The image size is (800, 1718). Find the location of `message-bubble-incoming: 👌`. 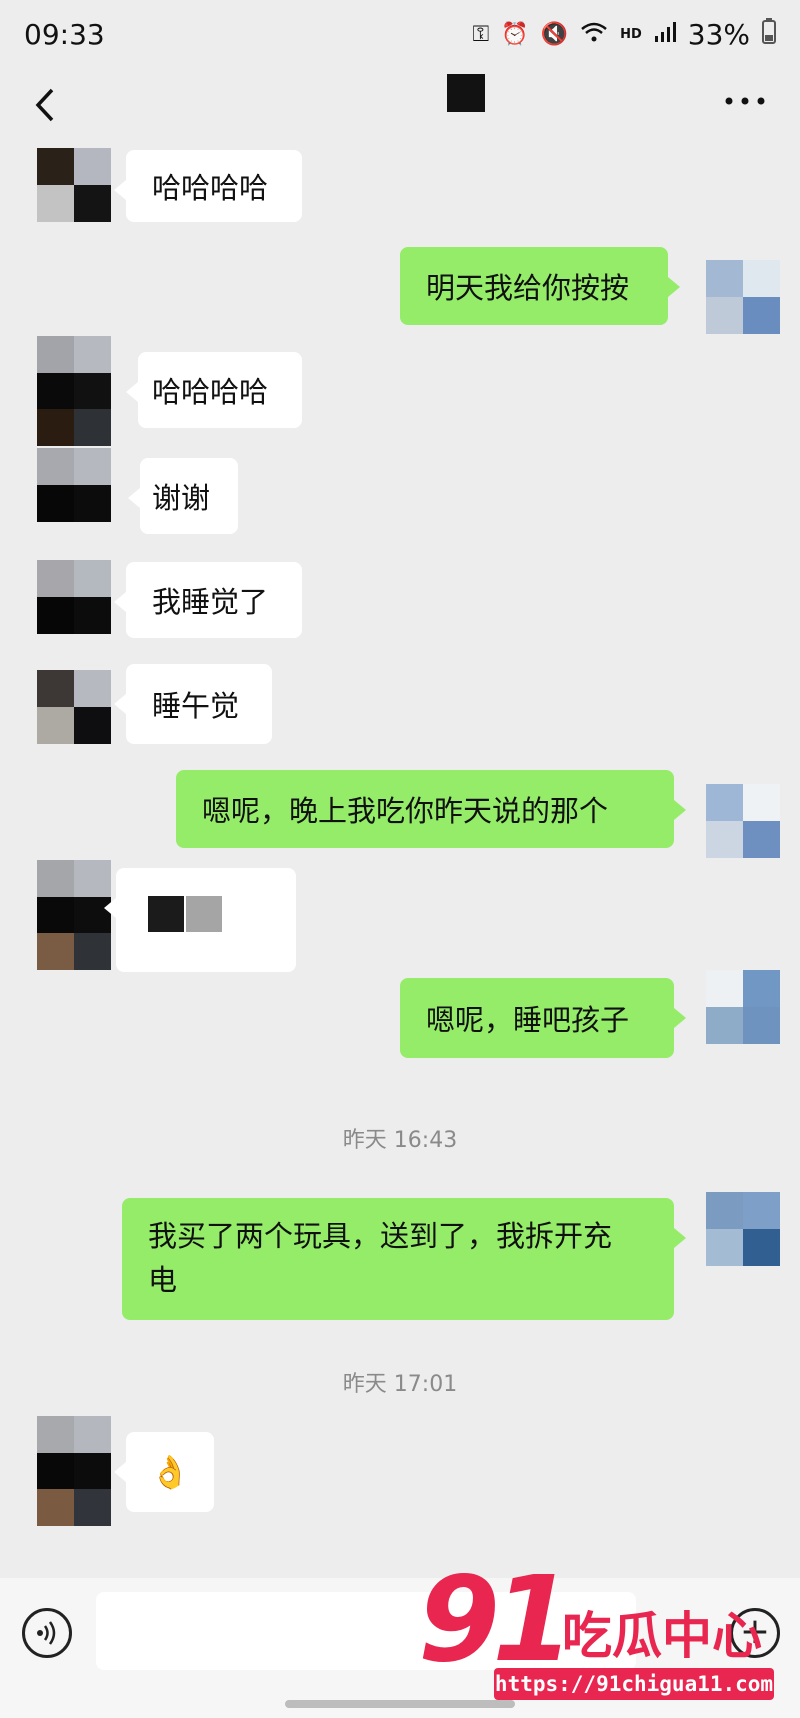

message-bubble-incoming: 👌 is located at coordinates (164, 1472).